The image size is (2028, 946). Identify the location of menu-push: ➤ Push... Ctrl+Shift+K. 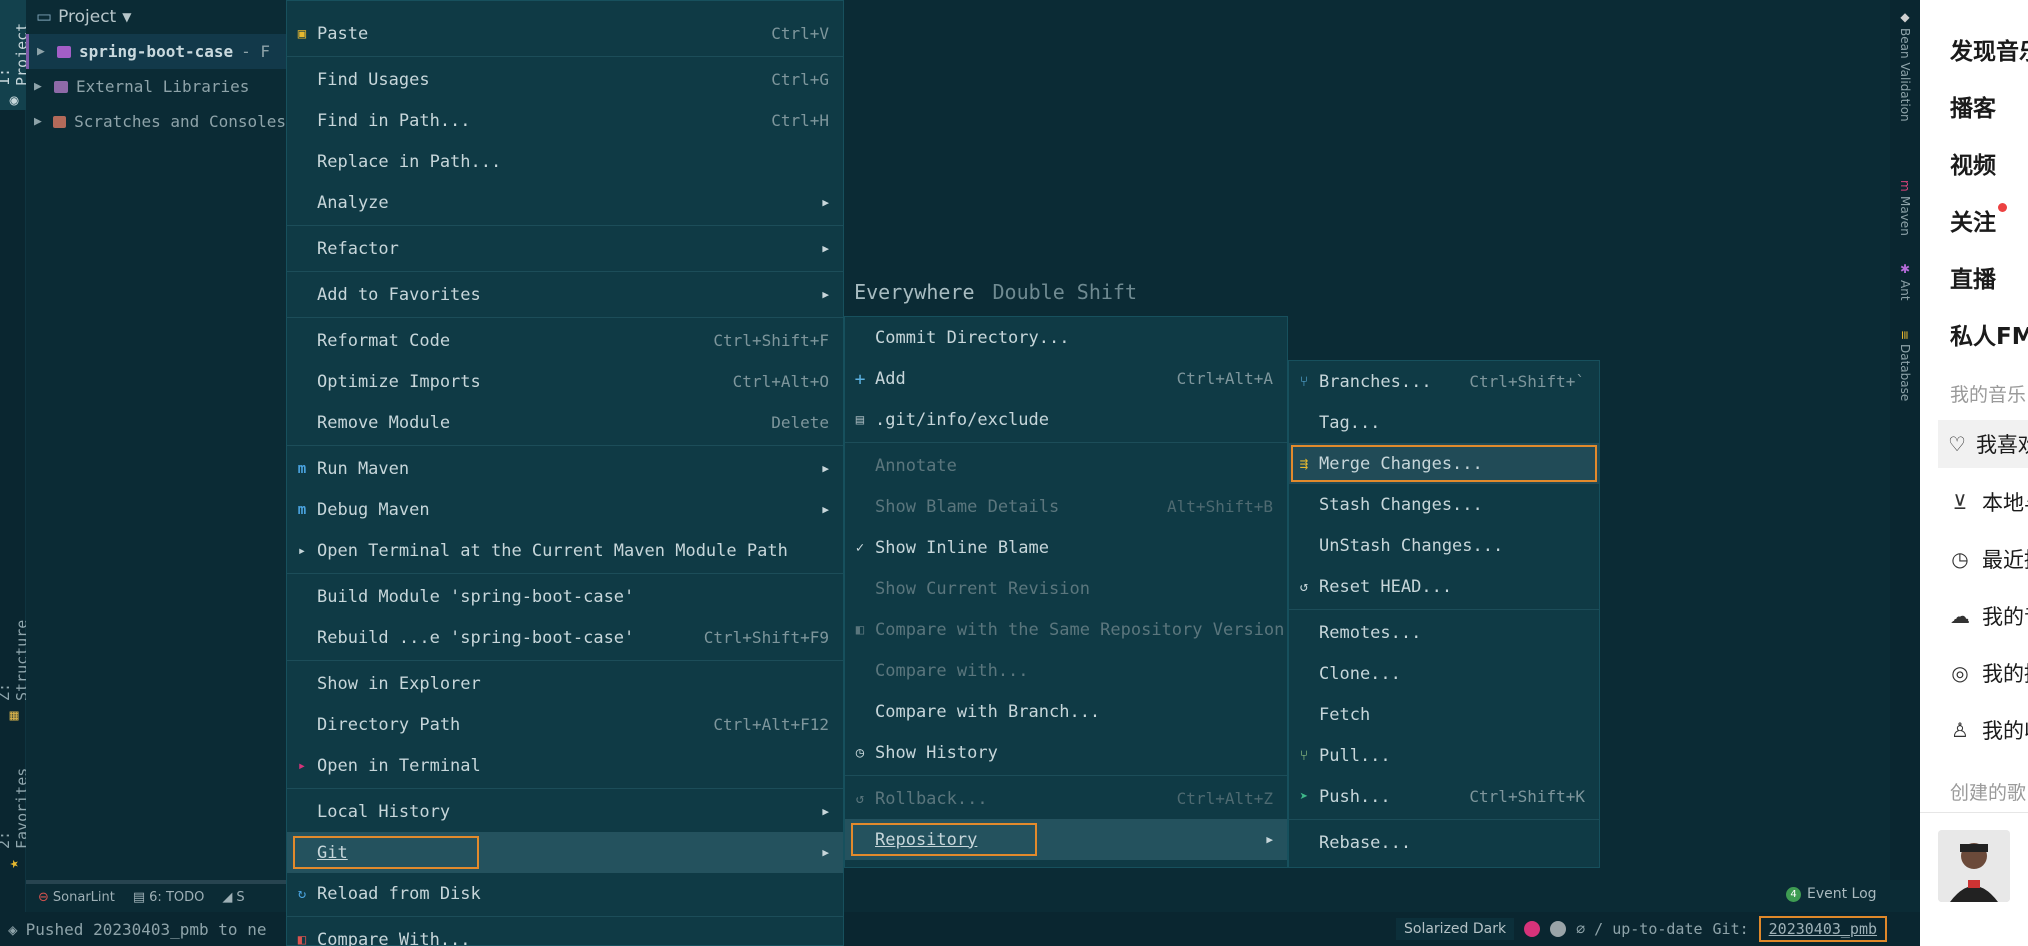
(1444, 796).